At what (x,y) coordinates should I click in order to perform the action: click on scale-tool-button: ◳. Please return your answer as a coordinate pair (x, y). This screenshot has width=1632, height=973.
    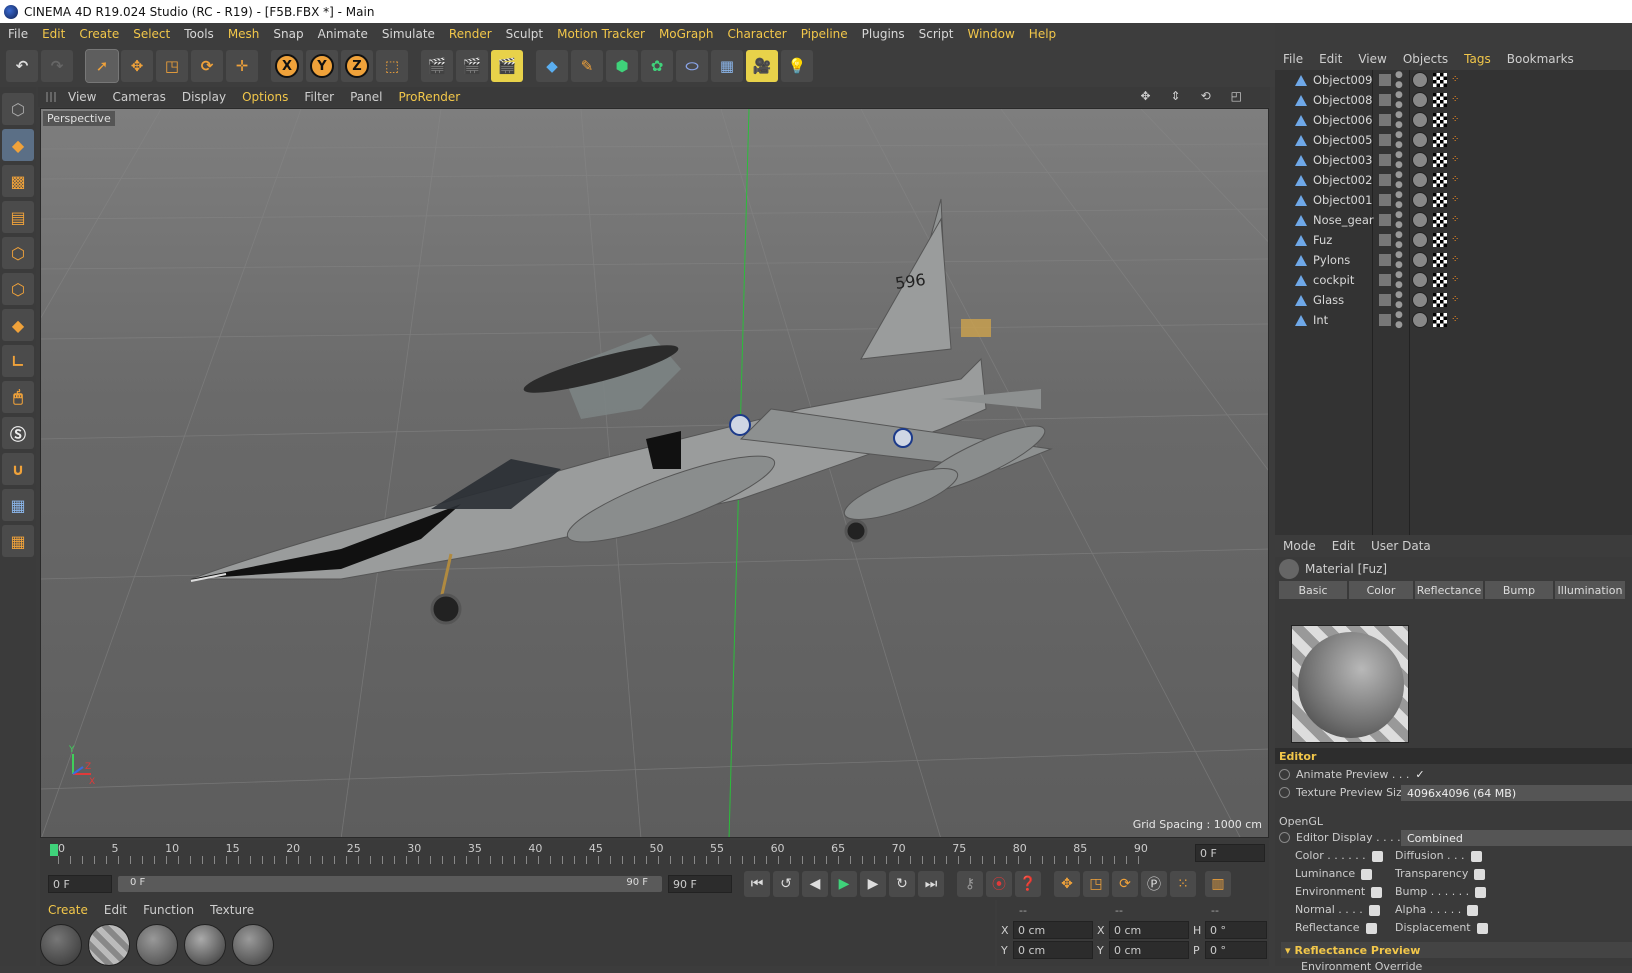
    Looking at the image, I should click on (172, 66).